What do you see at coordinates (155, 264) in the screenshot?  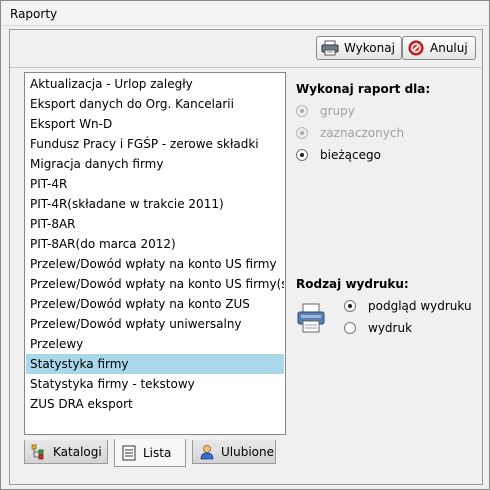 I see `list-item: Przelew/Dowód wpłaty na konto US firmy` at bounding box center [155, 264].